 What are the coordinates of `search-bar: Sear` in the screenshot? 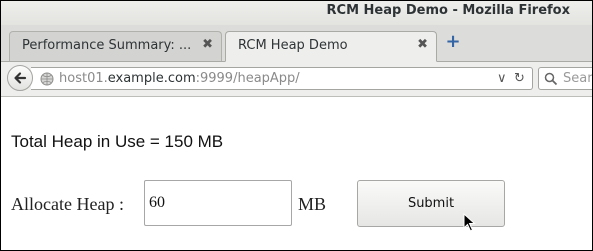 It's located at (565, 78).